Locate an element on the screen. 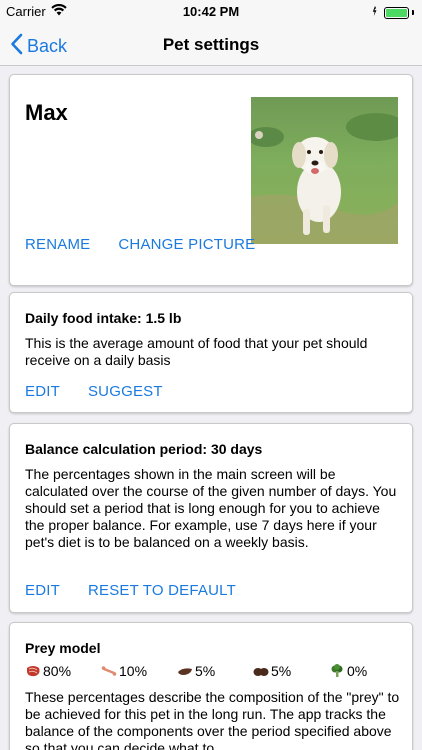  status-bar: Carrier 10:42 PM is located at coordinates (211, 12).